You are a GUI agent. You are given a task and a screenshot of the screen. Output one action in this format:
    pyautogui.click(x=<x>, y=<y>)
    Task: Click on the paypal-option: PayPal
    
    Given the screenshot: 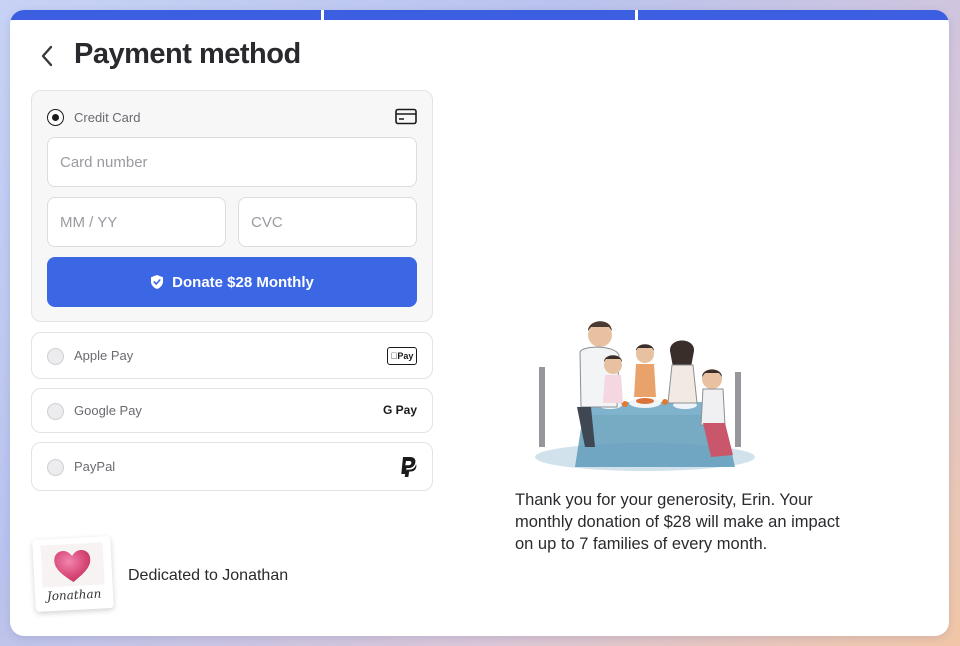 What is the action you would take?
    pyautogui.click(x=232, y=466)
    